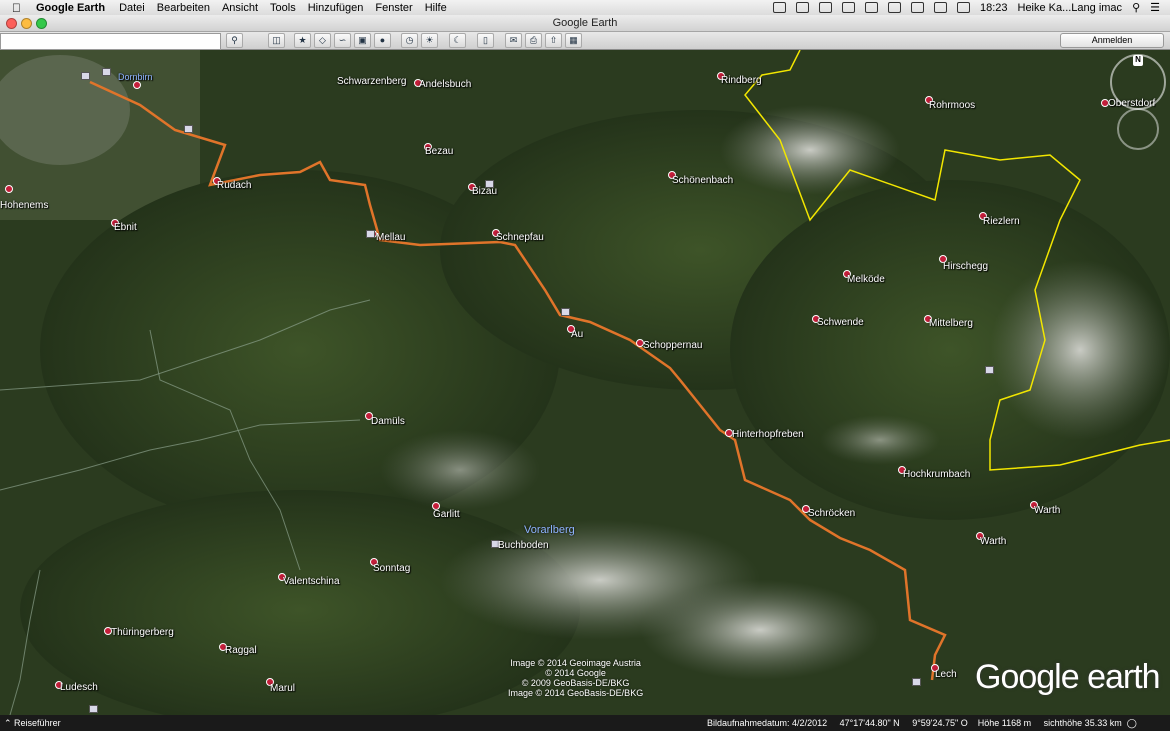 The height and width of the screenshot is (731, 1170). Describe the element at coordinates (575, 673) in the screenshot. I see `copyright-line: © 2014 Google` at that location.